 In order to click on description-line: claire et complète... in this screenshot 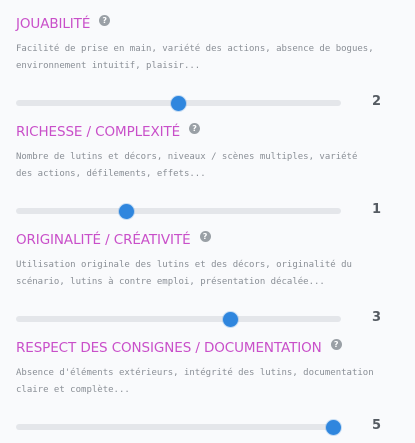, I will do `click(73, 390)`.